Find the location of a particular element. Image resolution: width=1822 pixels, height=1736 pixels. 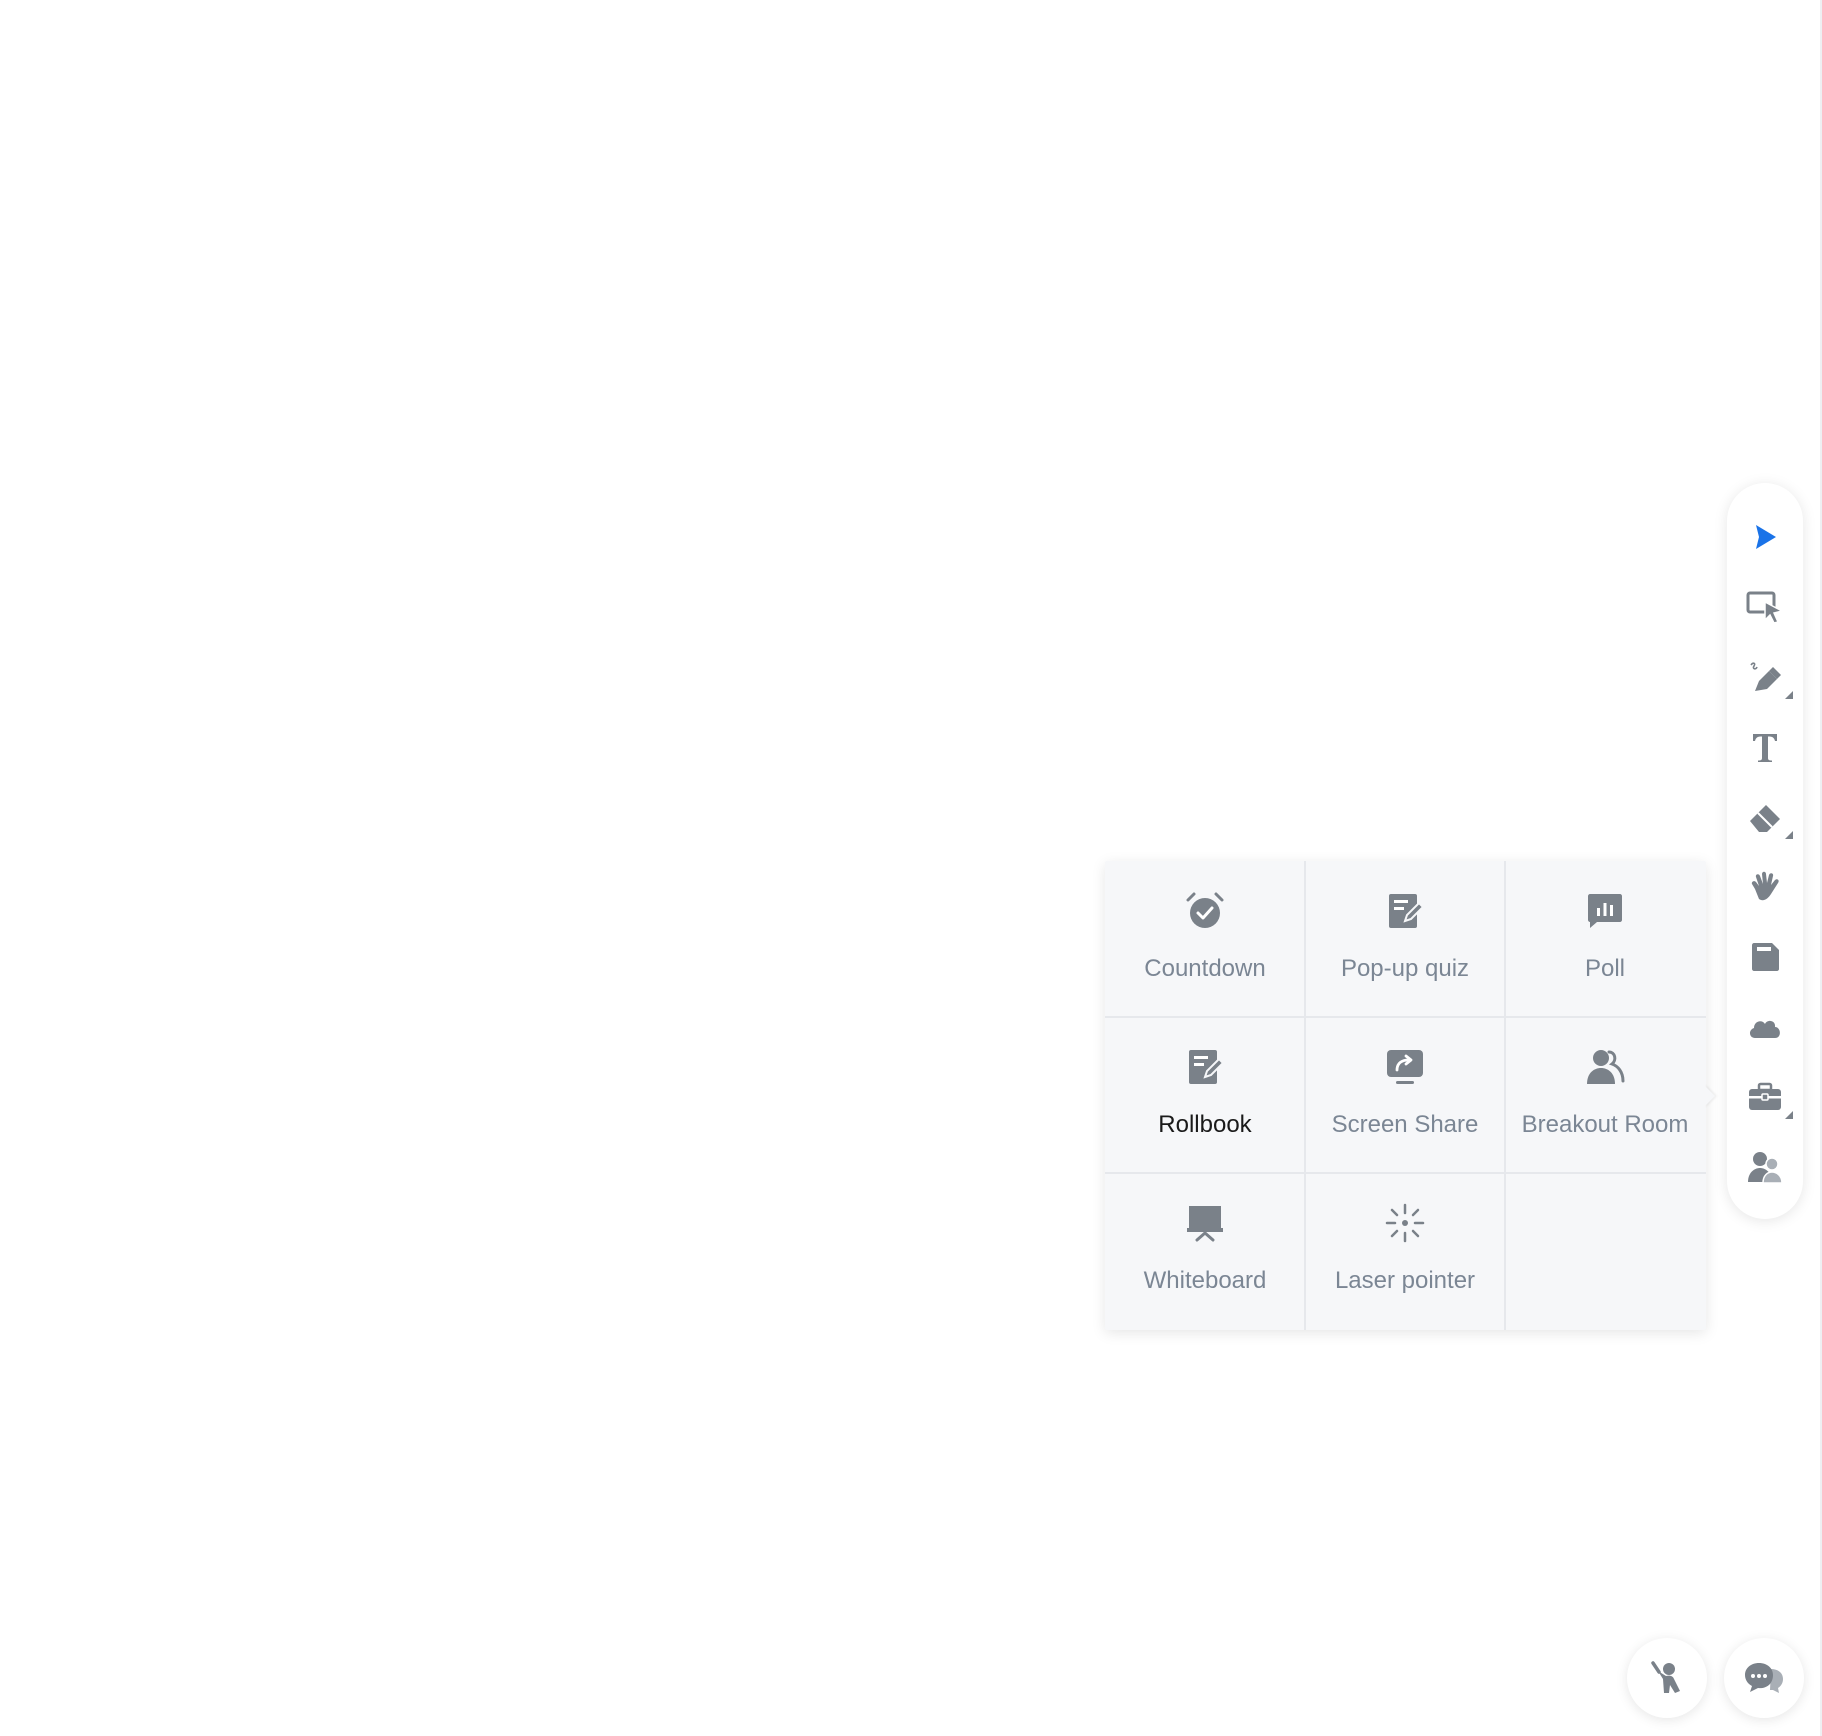

chat-bubbles-icon is located at coordinates (1764, 1678).